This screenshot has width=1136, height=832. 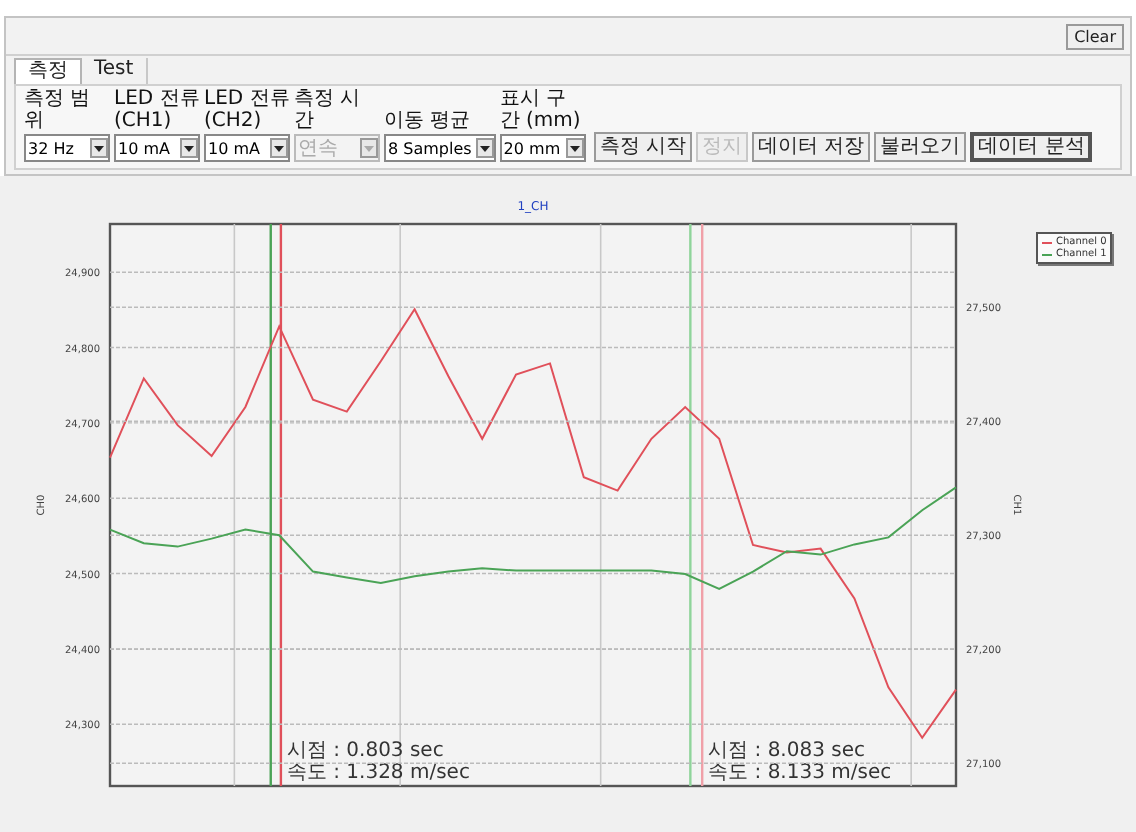 What do you see at coordinates (800, 773) in the screenshot?
I see `cursor-readout: 속도 : 8.133 m/sec` at bounding box center [800, 773].